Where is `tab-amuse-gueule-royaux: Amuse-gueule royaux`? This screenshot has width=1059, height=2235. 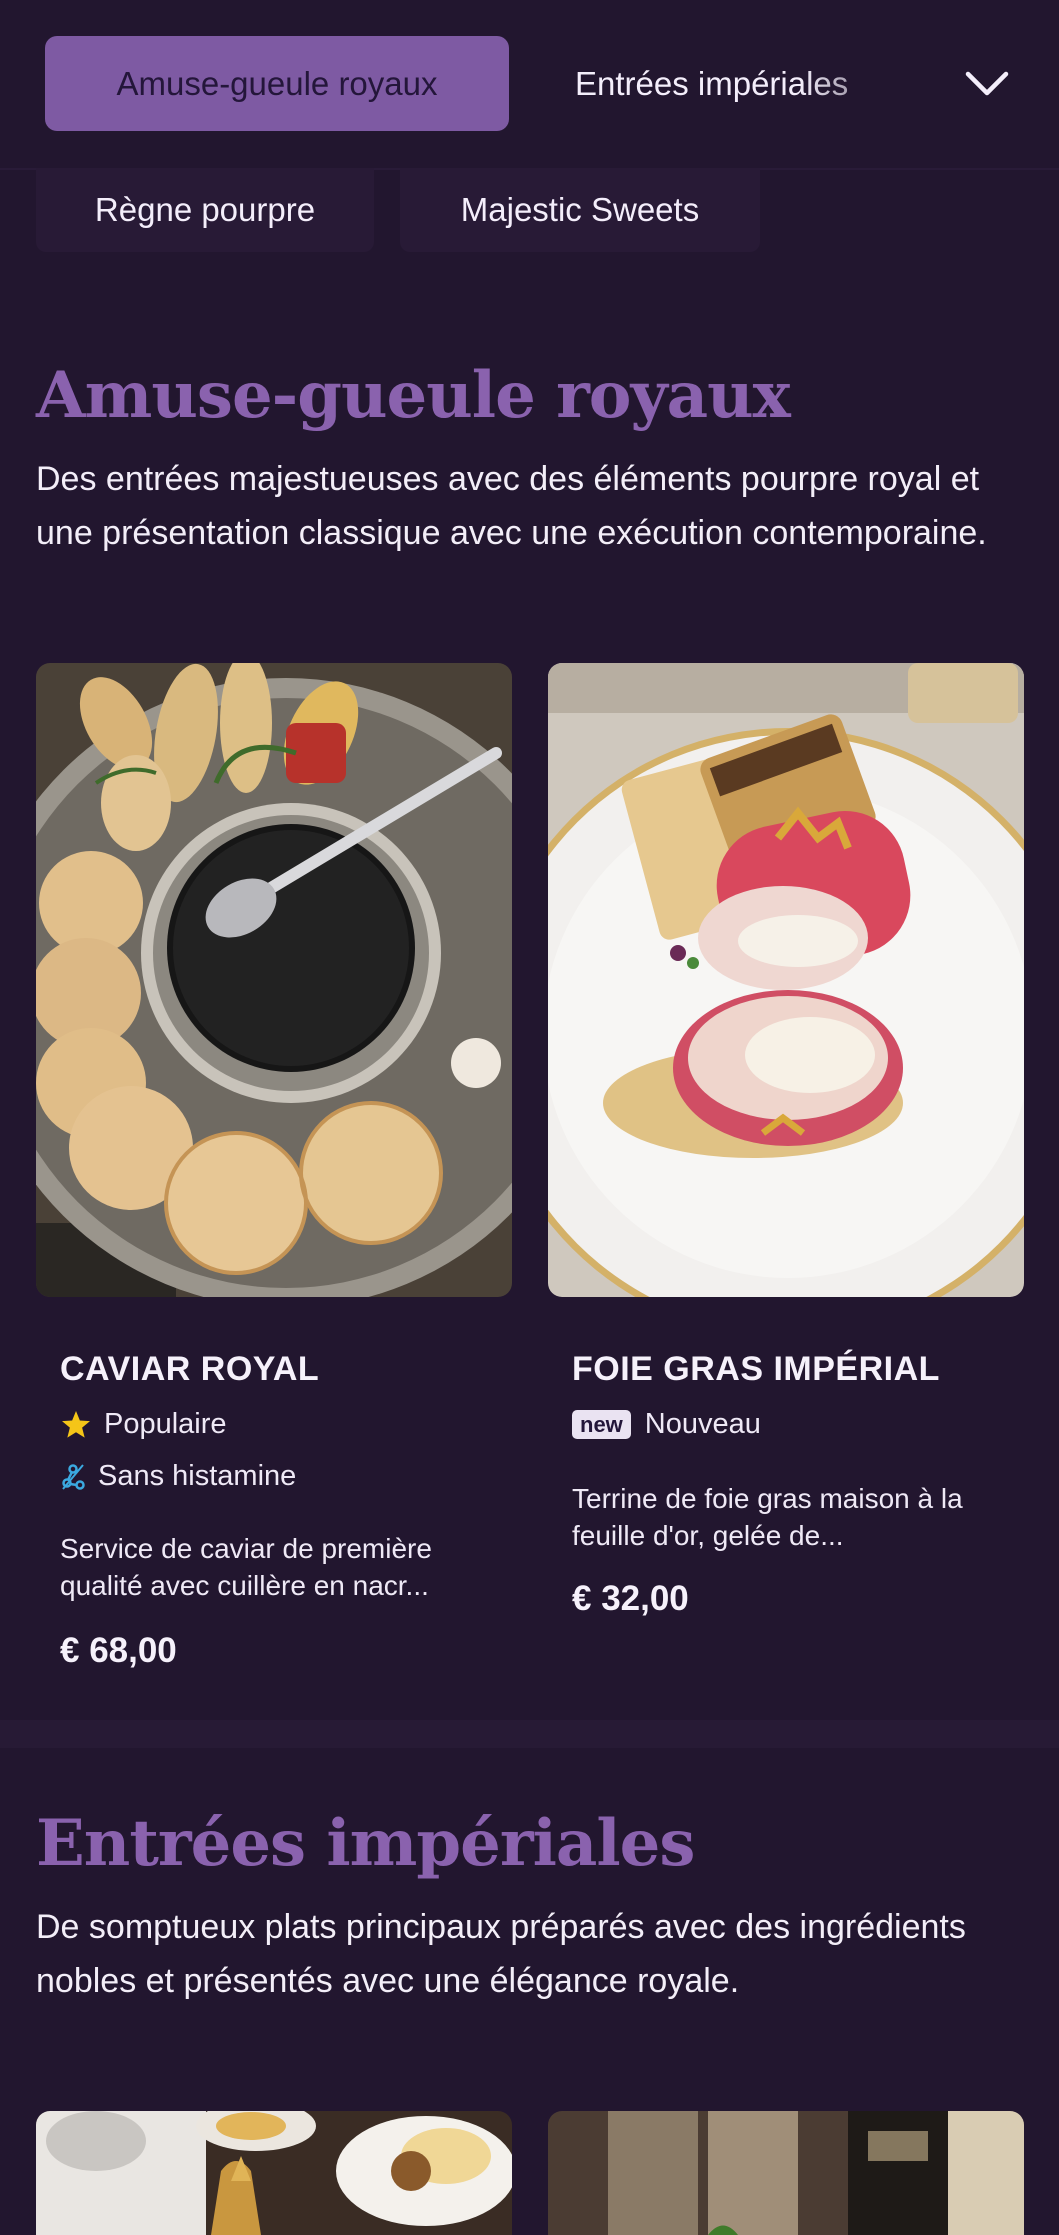
tab-amuse-gueule-royaux: Amuse-gueule royaux is located at coordinates (277, 83).